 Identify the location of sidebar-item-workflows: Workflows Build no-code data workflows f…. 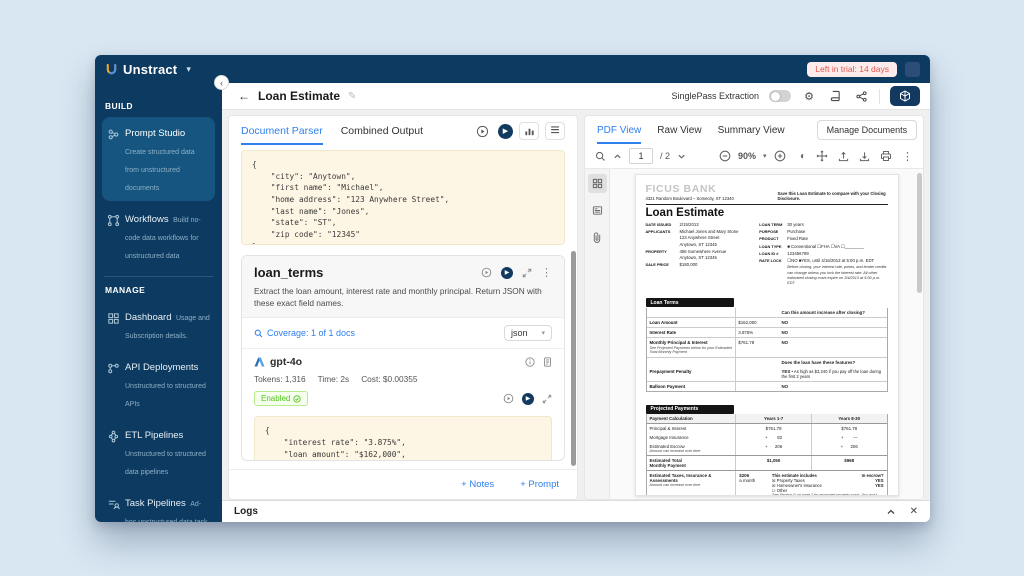
(158, 236).